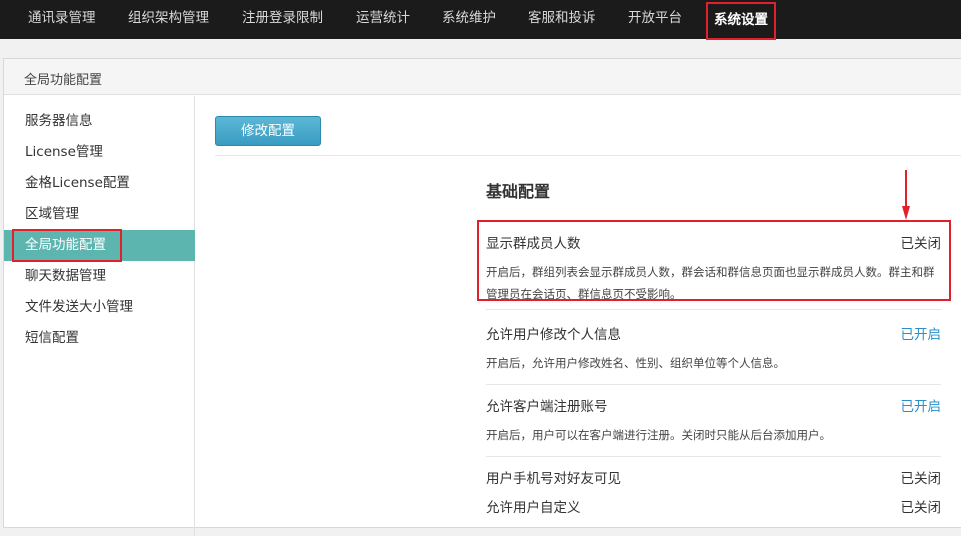 This screenshot has width=961, height=536. I want to click on setting-name: 允许用户修改个人信息, so click(553, 335).